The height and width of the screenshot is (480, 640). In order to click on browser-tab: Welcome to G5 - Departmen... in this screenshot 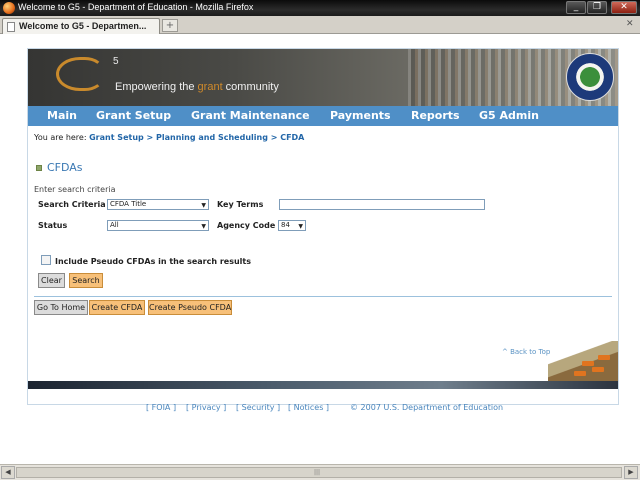, I will do `click(81, 26)`.